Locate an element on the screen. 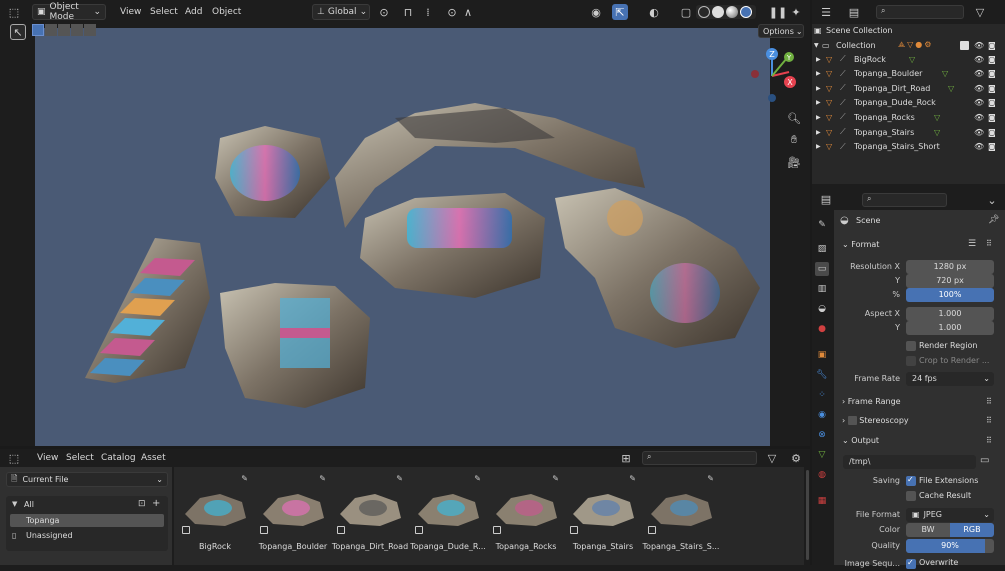 The height and width of the screenshot is (571, 1005). asset-tile: ✎ Topanga_Stairs is located at coordinates (603, 515).